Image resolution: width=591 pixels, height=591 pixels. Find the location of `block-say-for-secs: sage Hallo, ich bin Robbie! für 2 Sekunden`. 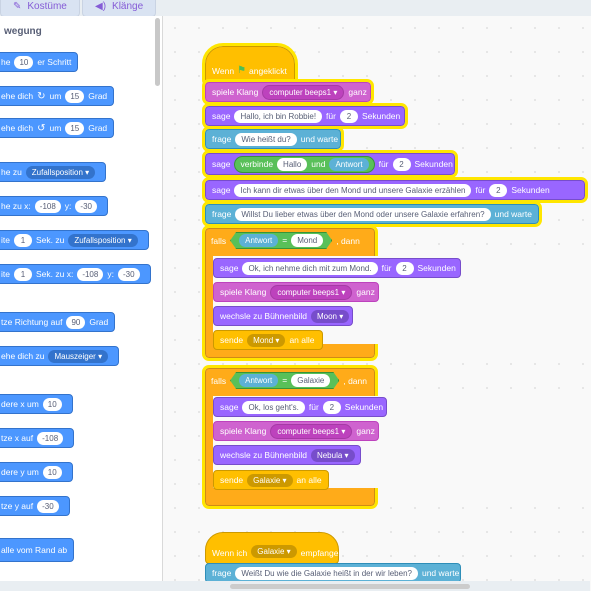

block-say-for-secs: sage Hallo, ich bin Robbie! für 2 Sekunden is located at coordinates (305, 116).